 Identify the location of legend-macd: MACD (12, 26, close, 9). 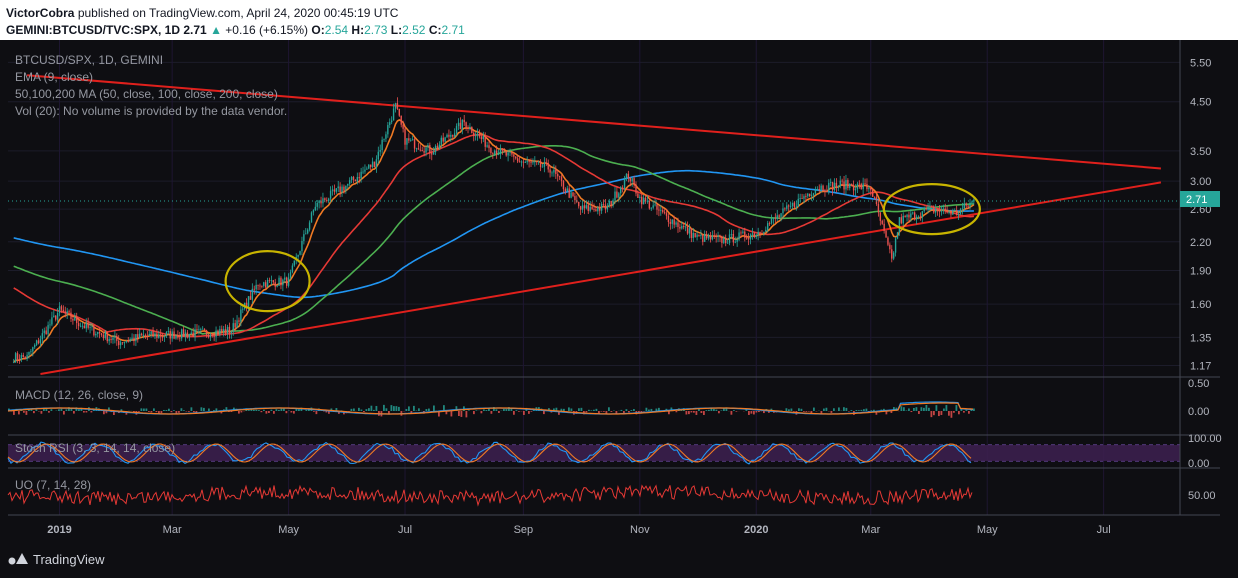
(79, 395).